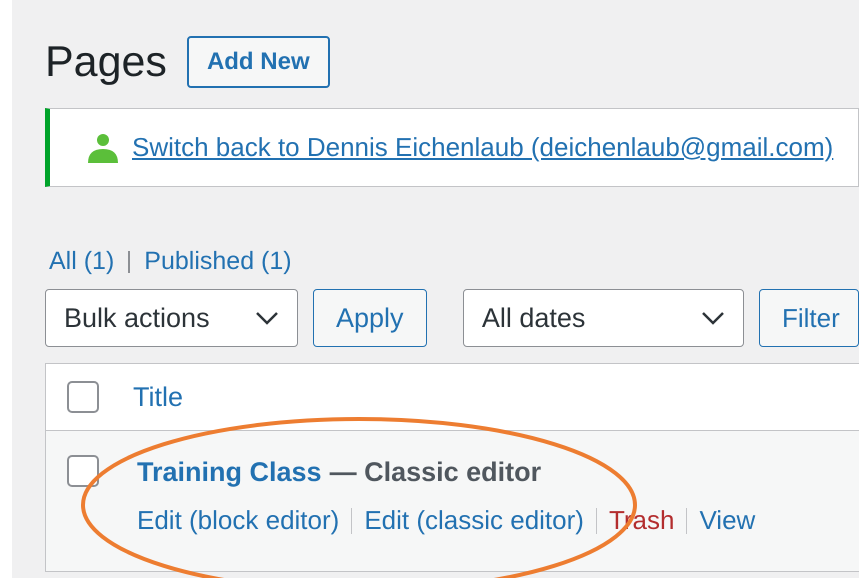  I want to click on select-all-checkbox, so click(83, 397).